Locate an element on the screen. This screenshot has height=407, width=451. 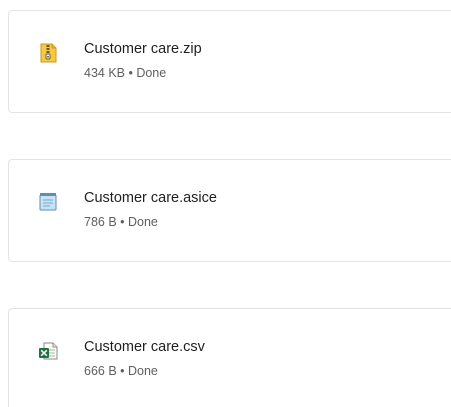
file-name: Customer care.csv is located at coordinates (144, 347).